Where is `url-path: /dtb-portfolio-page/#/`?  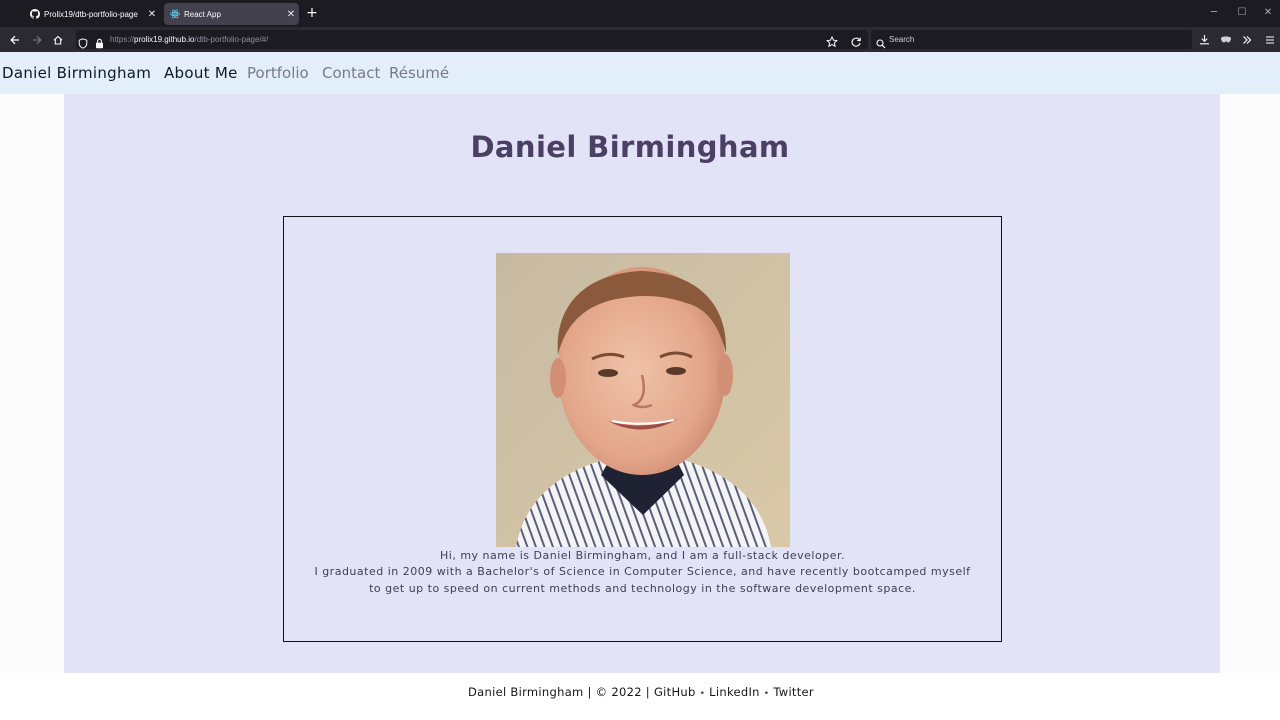 url-path: /dtb-portfolio-page/#/ is located at coordinates (231, 39).